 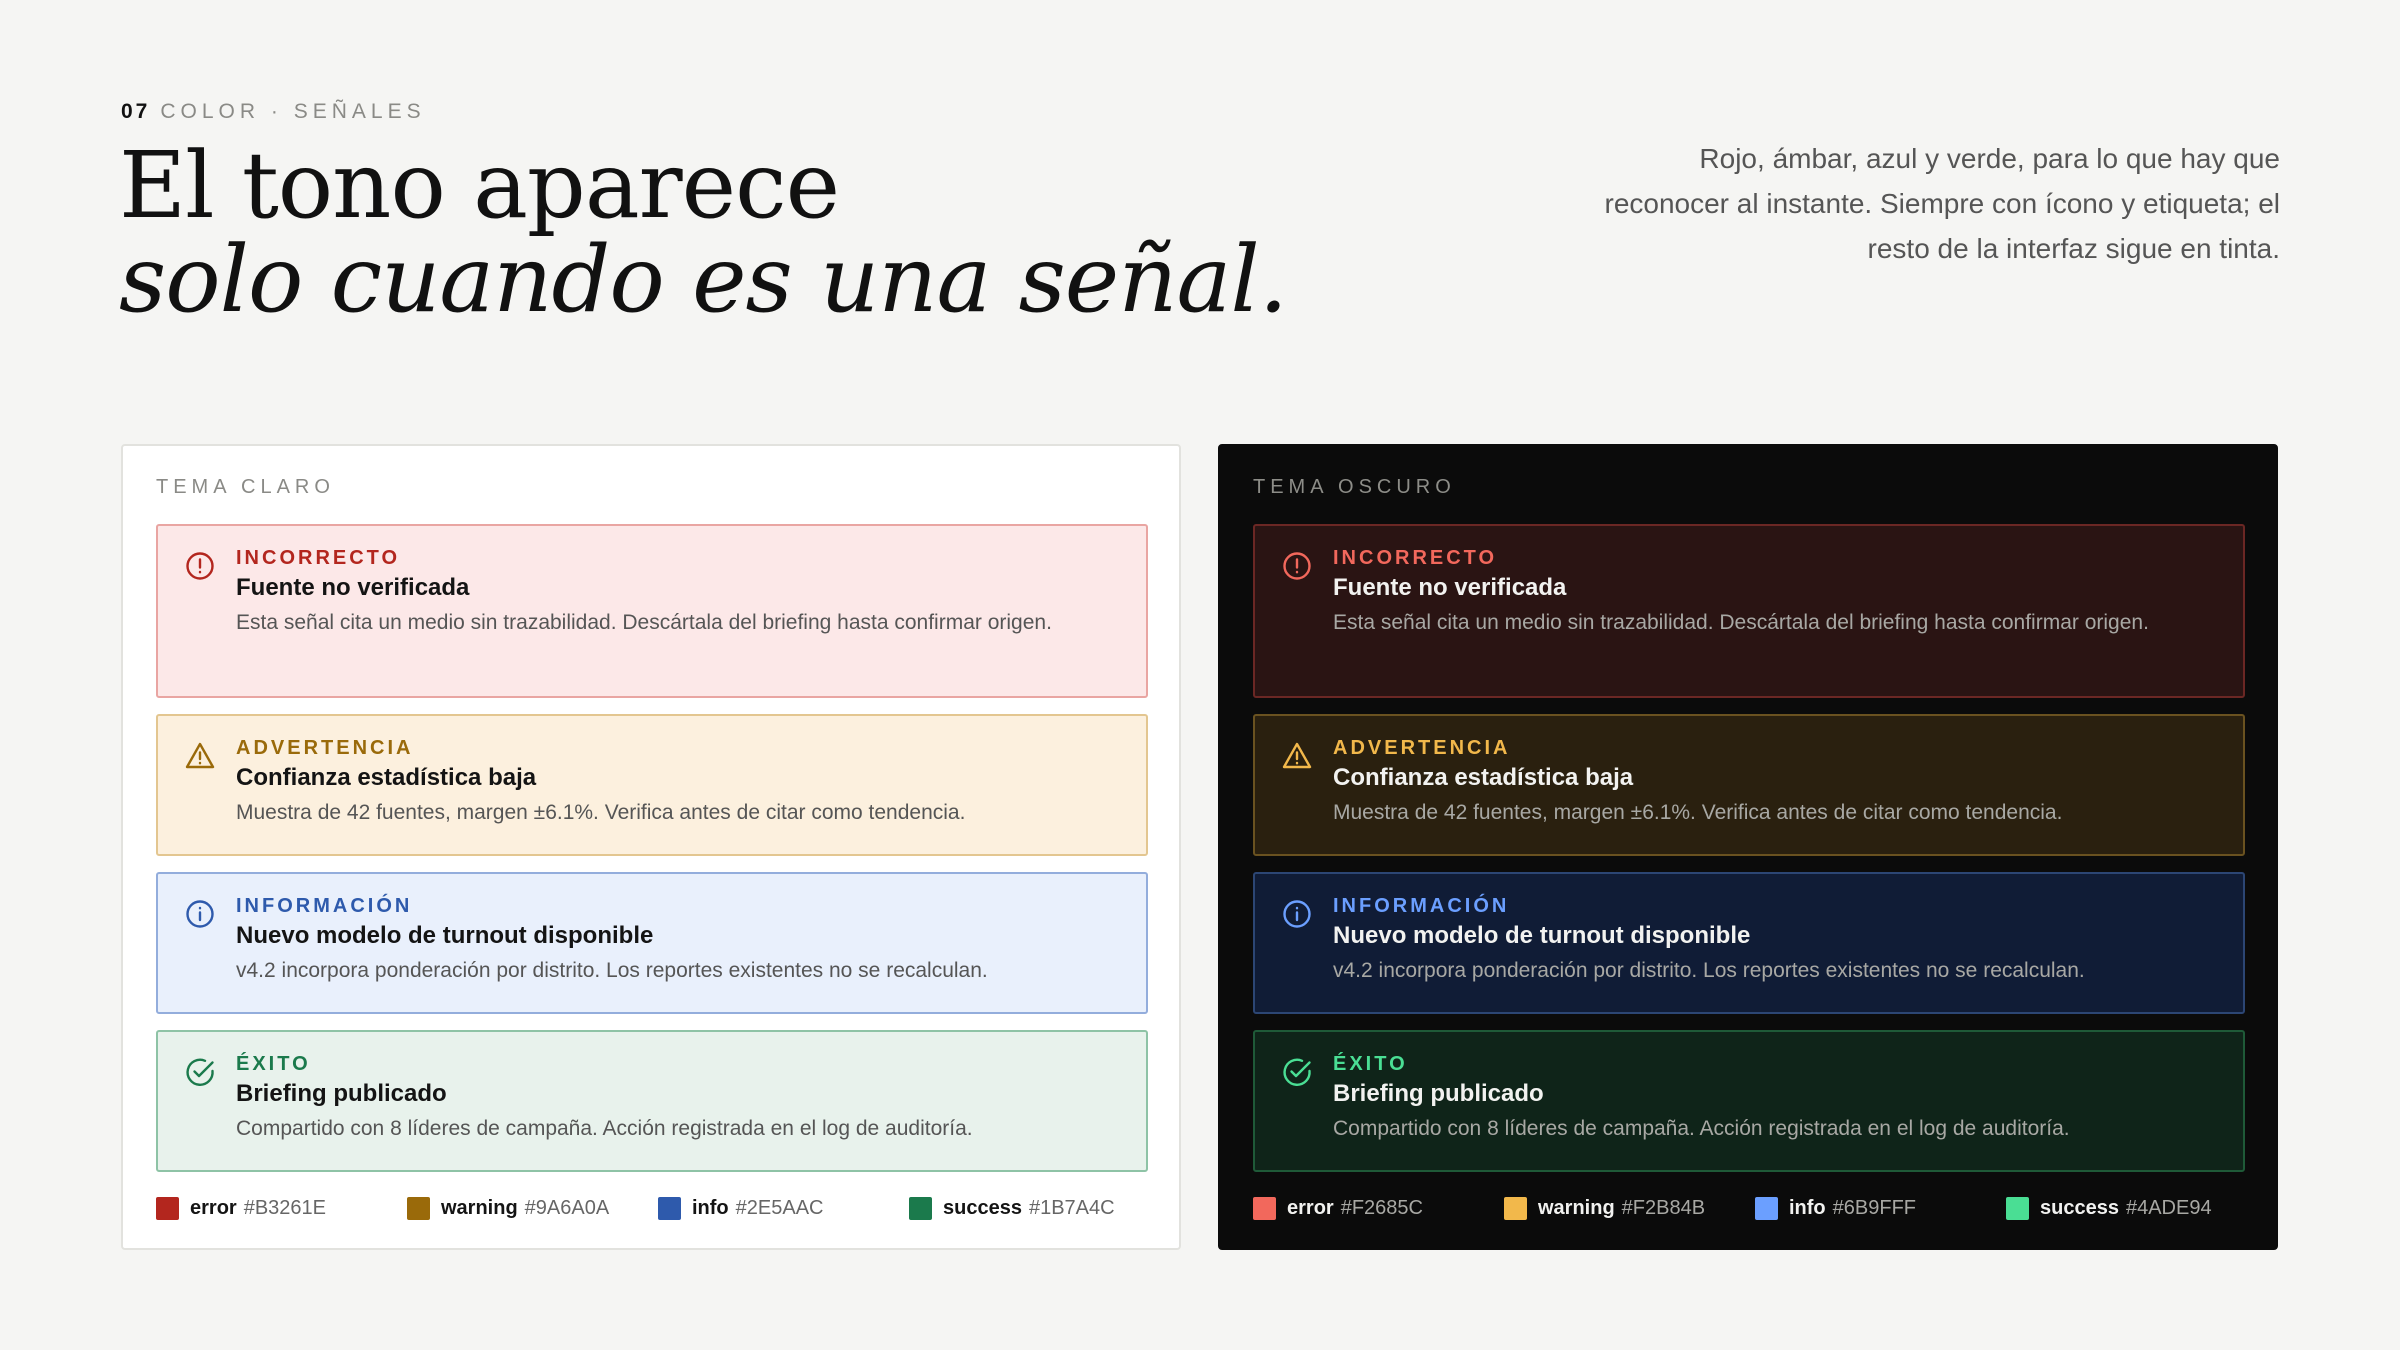 I want to click on legend-item-info: info #2E5AAC, so click(x=741, y=1208).